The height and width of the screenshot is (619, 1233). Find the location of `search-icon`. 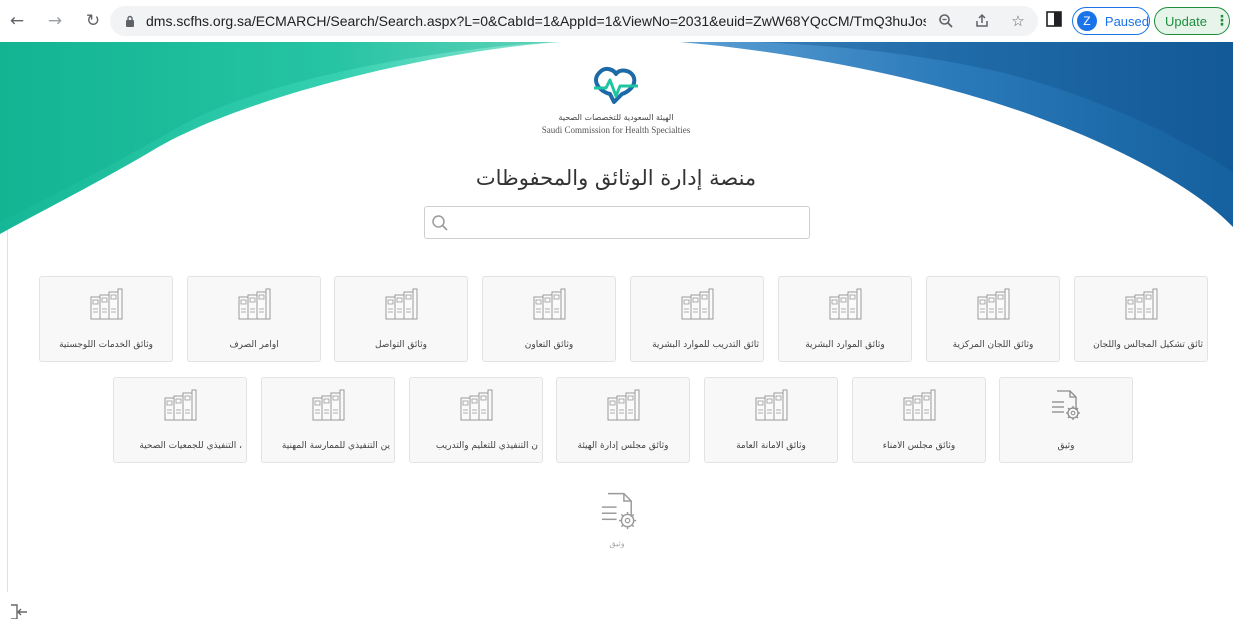

search-icon is located at coordinates (440, 223).